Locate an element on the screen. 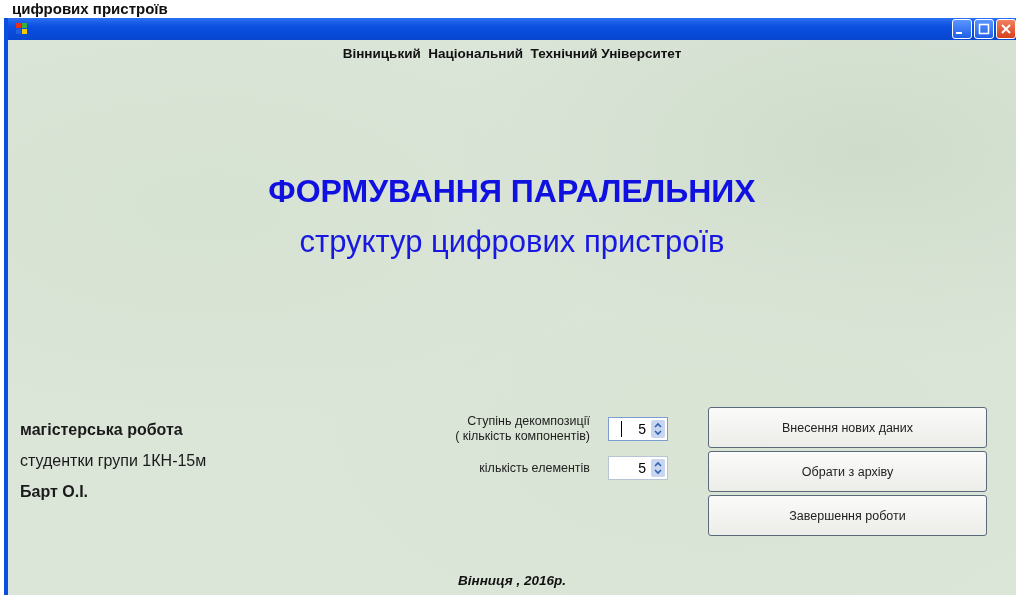 Image resolution: width=1016 pixels, height=595 pixels. author-line: студентки групи 1КН-15м is located at coordinates (114, 461).